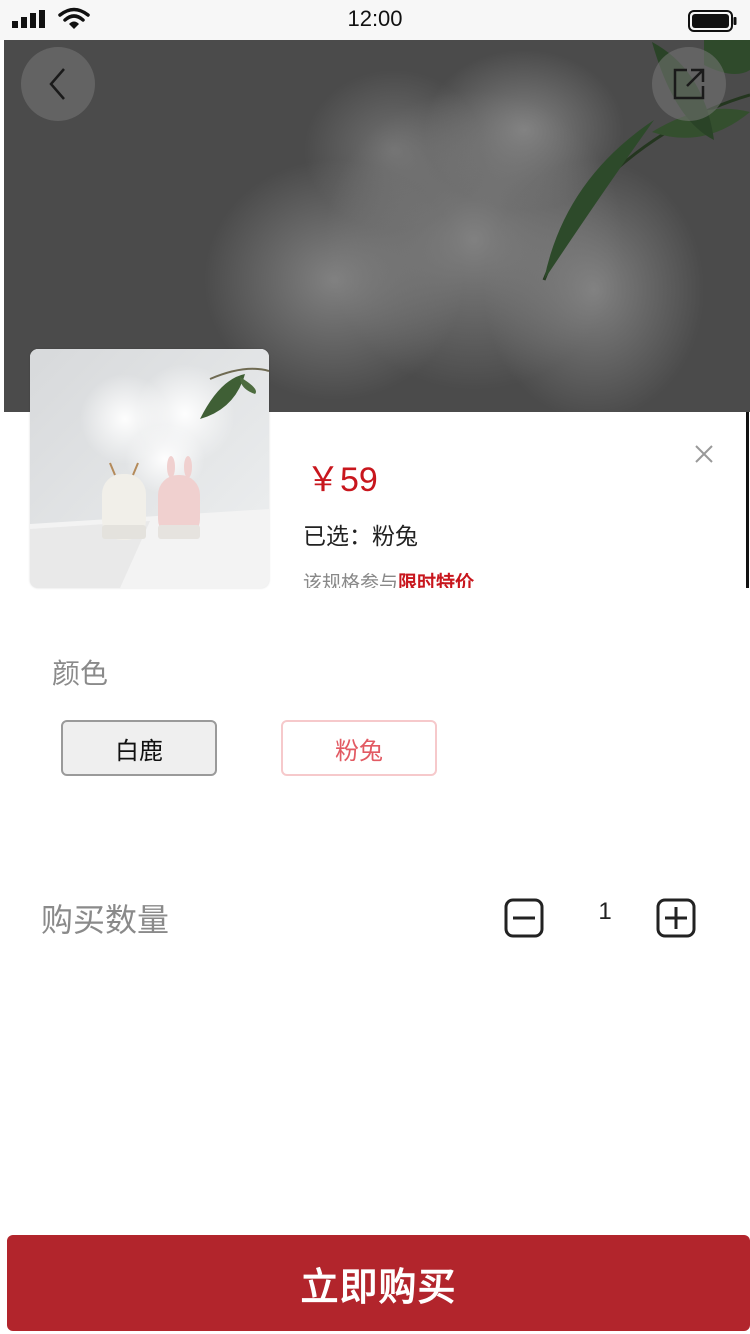 The width and height of the screenshot is (750, 1334). I want to click on promo-note: 该规格参与限时特价, so click(433, 578).